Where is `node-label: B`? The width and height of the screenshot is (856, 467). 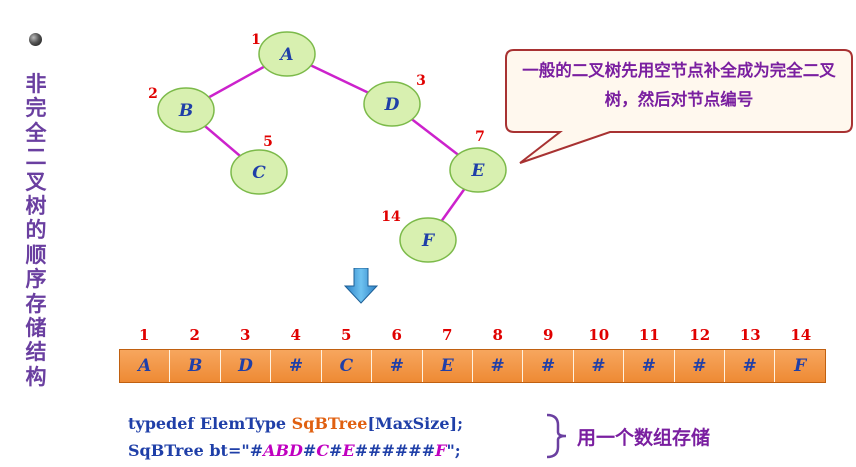 node-label: B is located at coordinates (185, 111).